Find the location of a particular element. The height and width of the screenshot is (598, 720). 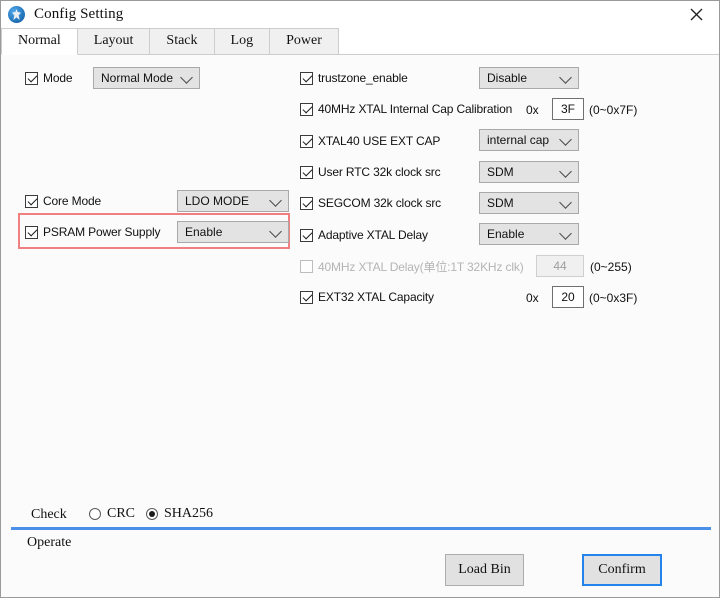

radio-sha256: SHA256 is located at coordinates (179, 514).